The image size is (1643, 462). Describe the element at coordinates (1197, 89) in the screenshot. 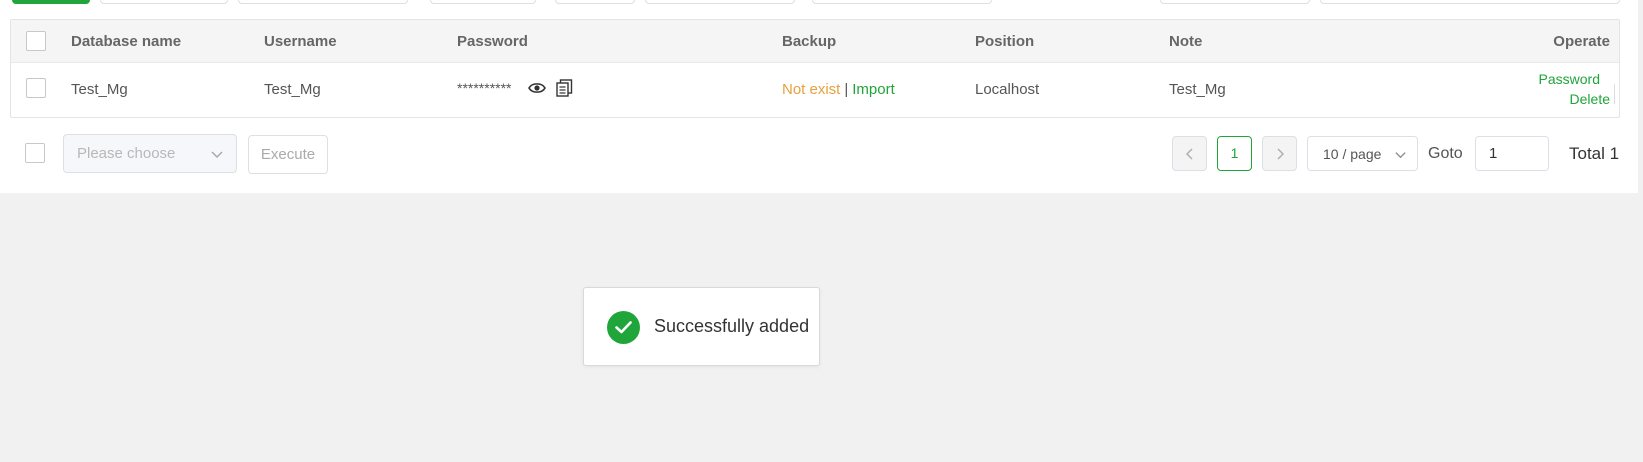

I see `cell-note: Test_Mg` at that location.